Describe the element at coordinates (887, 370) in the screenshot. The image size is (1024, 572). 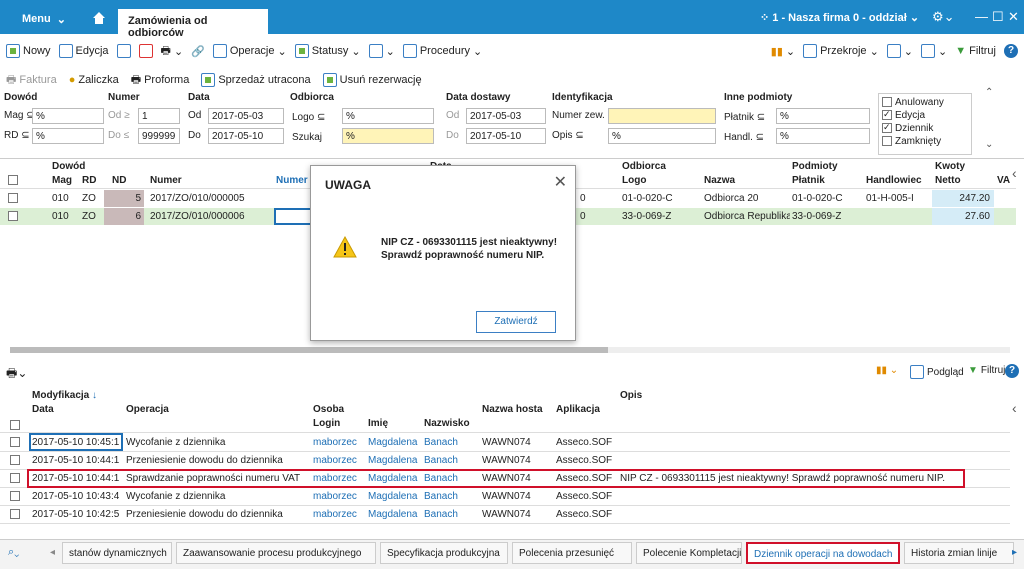
I see `bar-chart-icon: ▮▮ ⌄` at that location.